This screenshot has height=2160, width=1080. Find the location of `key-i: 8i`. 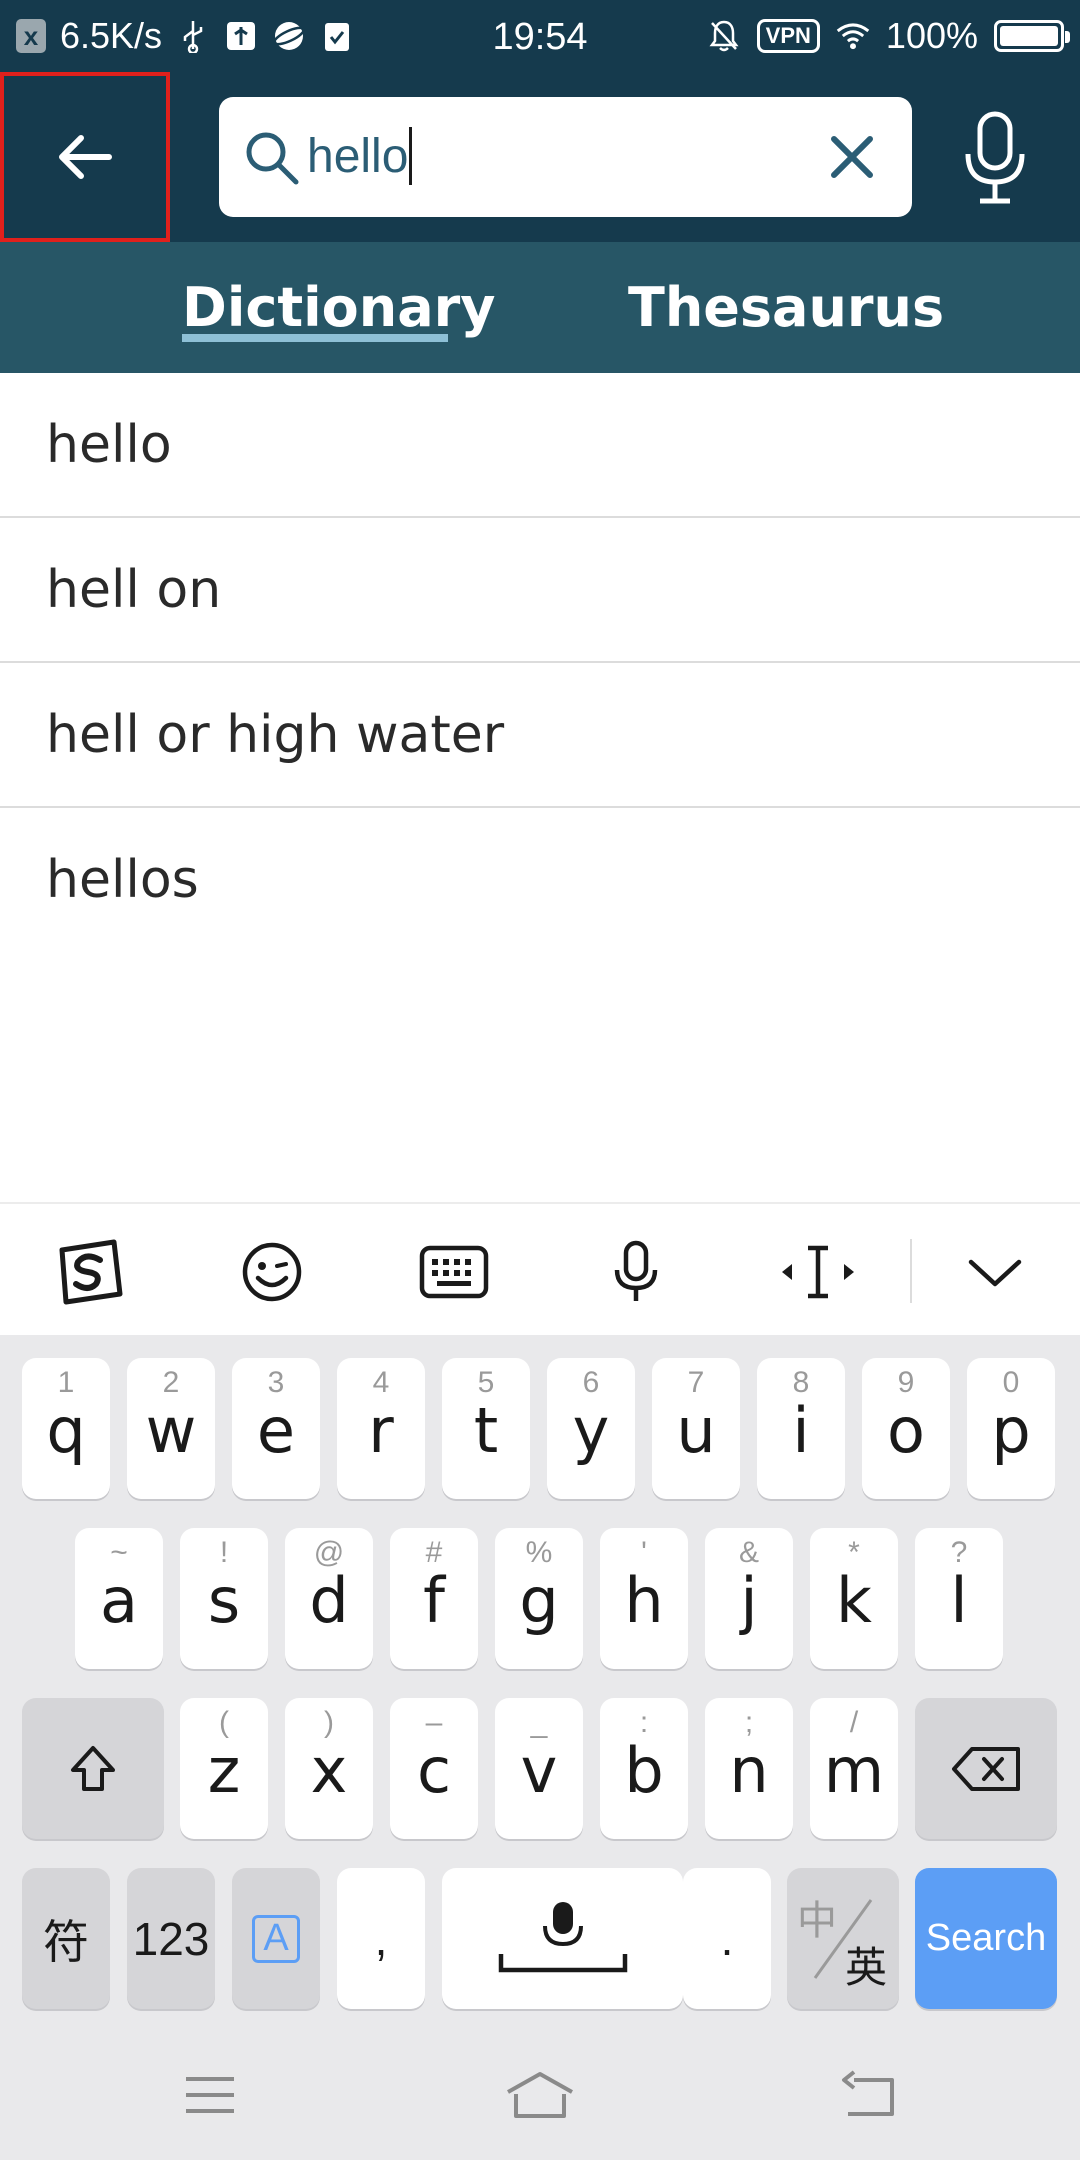

key-i: 8i is located at coordinates (801, 1428).